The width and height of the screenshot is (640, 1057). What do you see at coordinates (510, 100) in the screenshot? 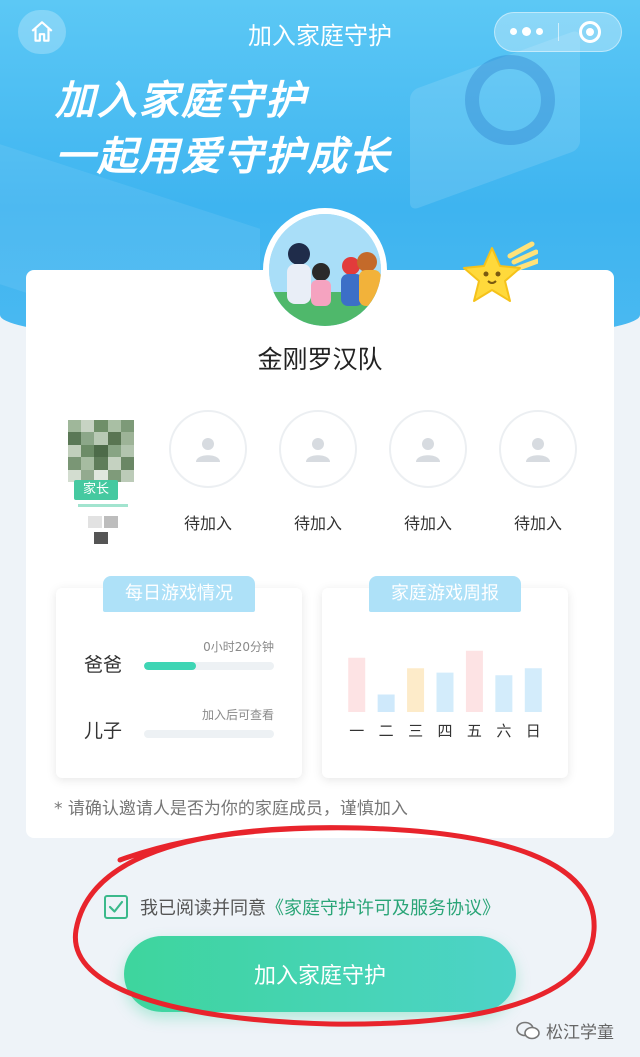
I see `hero-decoration` at bounding box center [510, 100].